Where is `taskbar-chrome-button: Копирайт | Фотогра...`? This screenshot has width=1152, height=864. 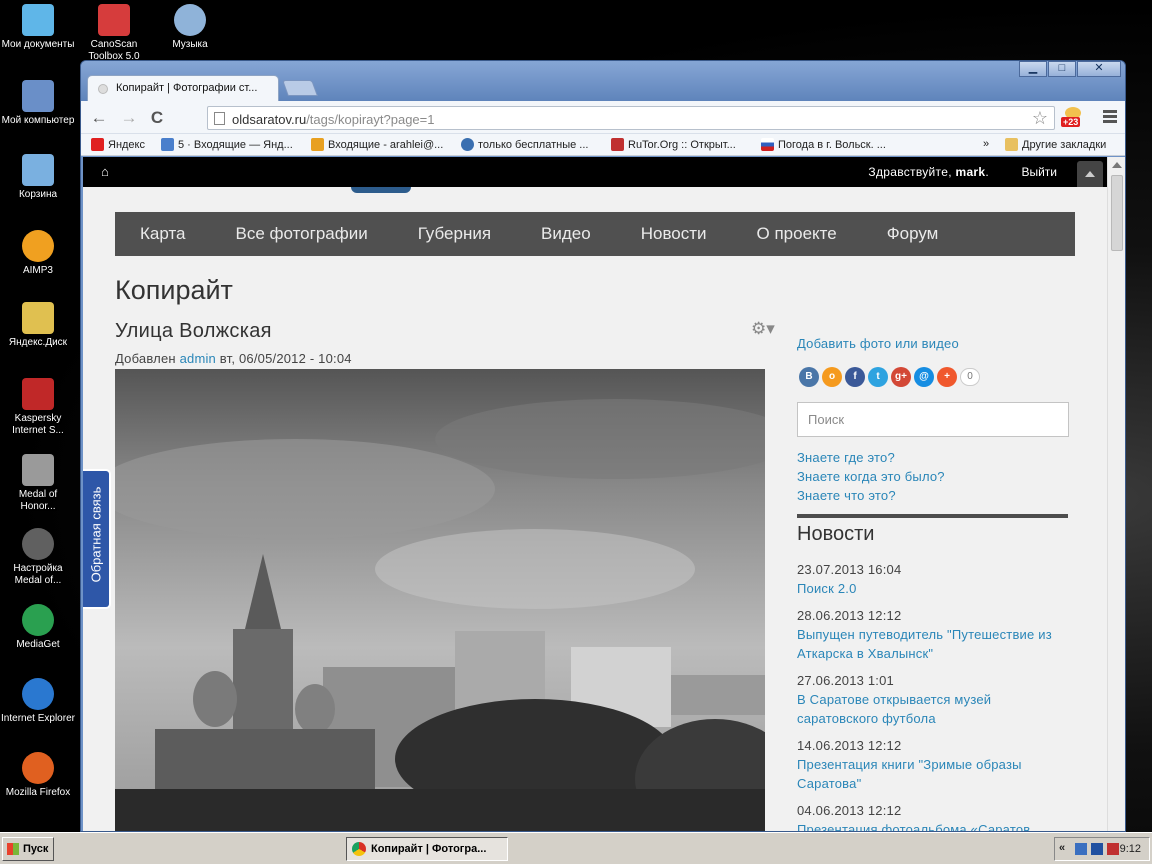
taskbar-chrome-button: Копирайт | Фотогра... is located at coordinates (427, 849).